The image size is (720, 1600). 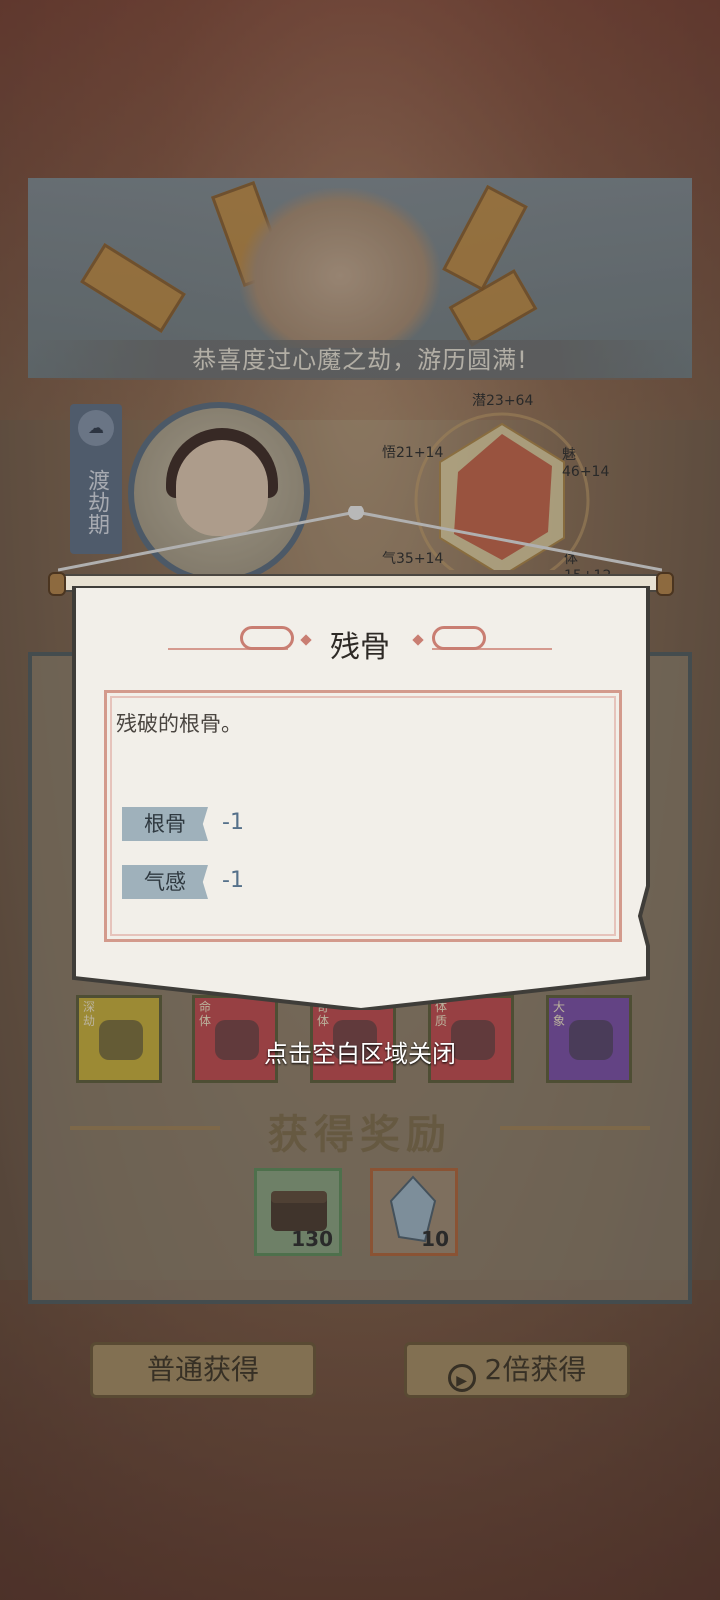 What do you see at coordinates (57, 584) in the screenshot?
I see `scroll-knob-left` at bounding box center [57, 584].